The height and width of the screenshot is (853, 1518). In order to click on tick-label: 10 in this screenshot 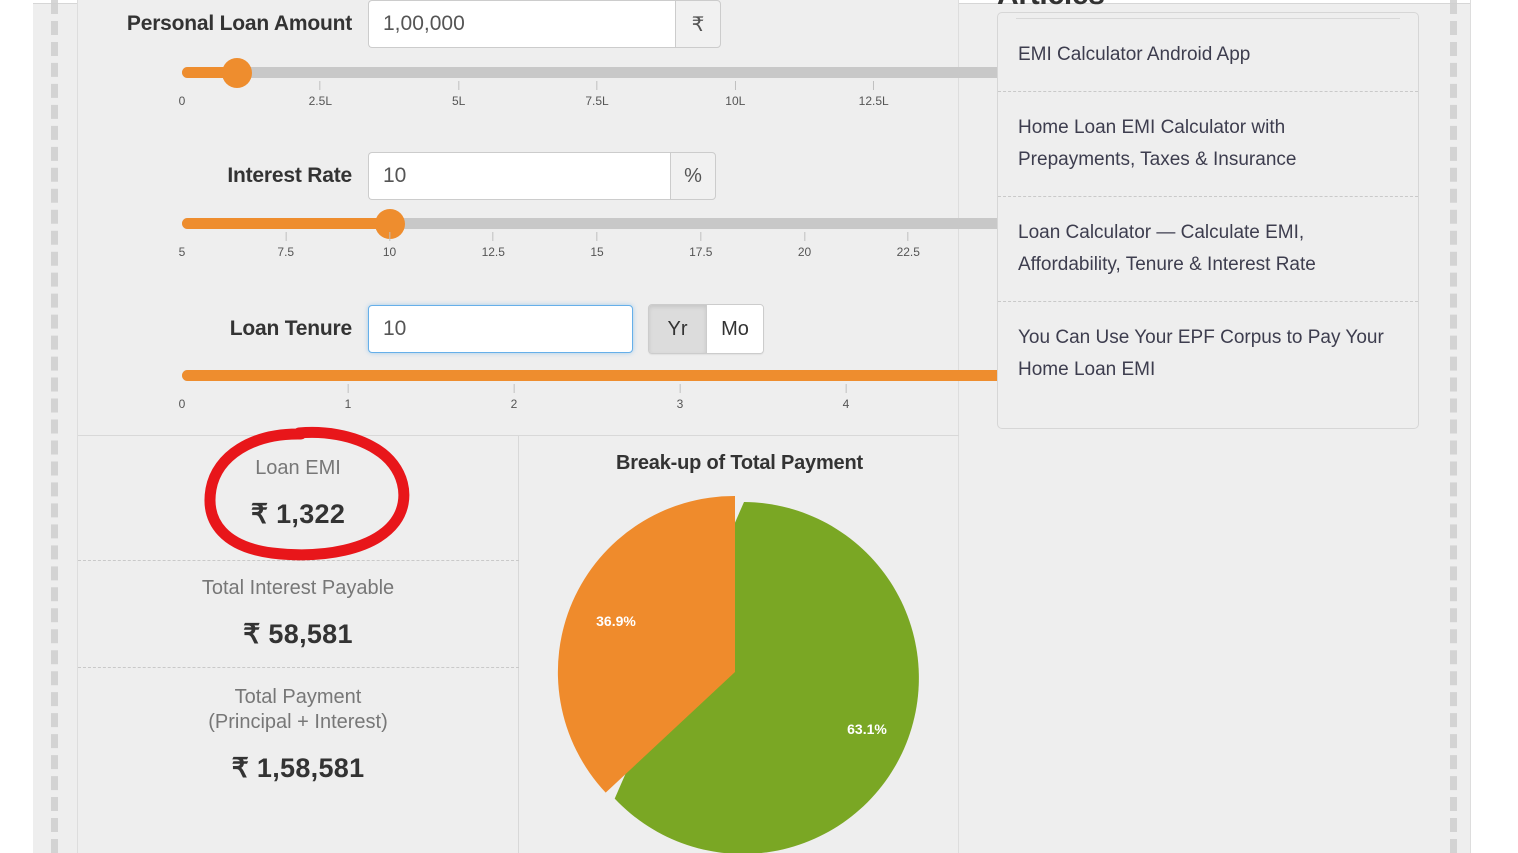, I will do `click(389, 252)`.